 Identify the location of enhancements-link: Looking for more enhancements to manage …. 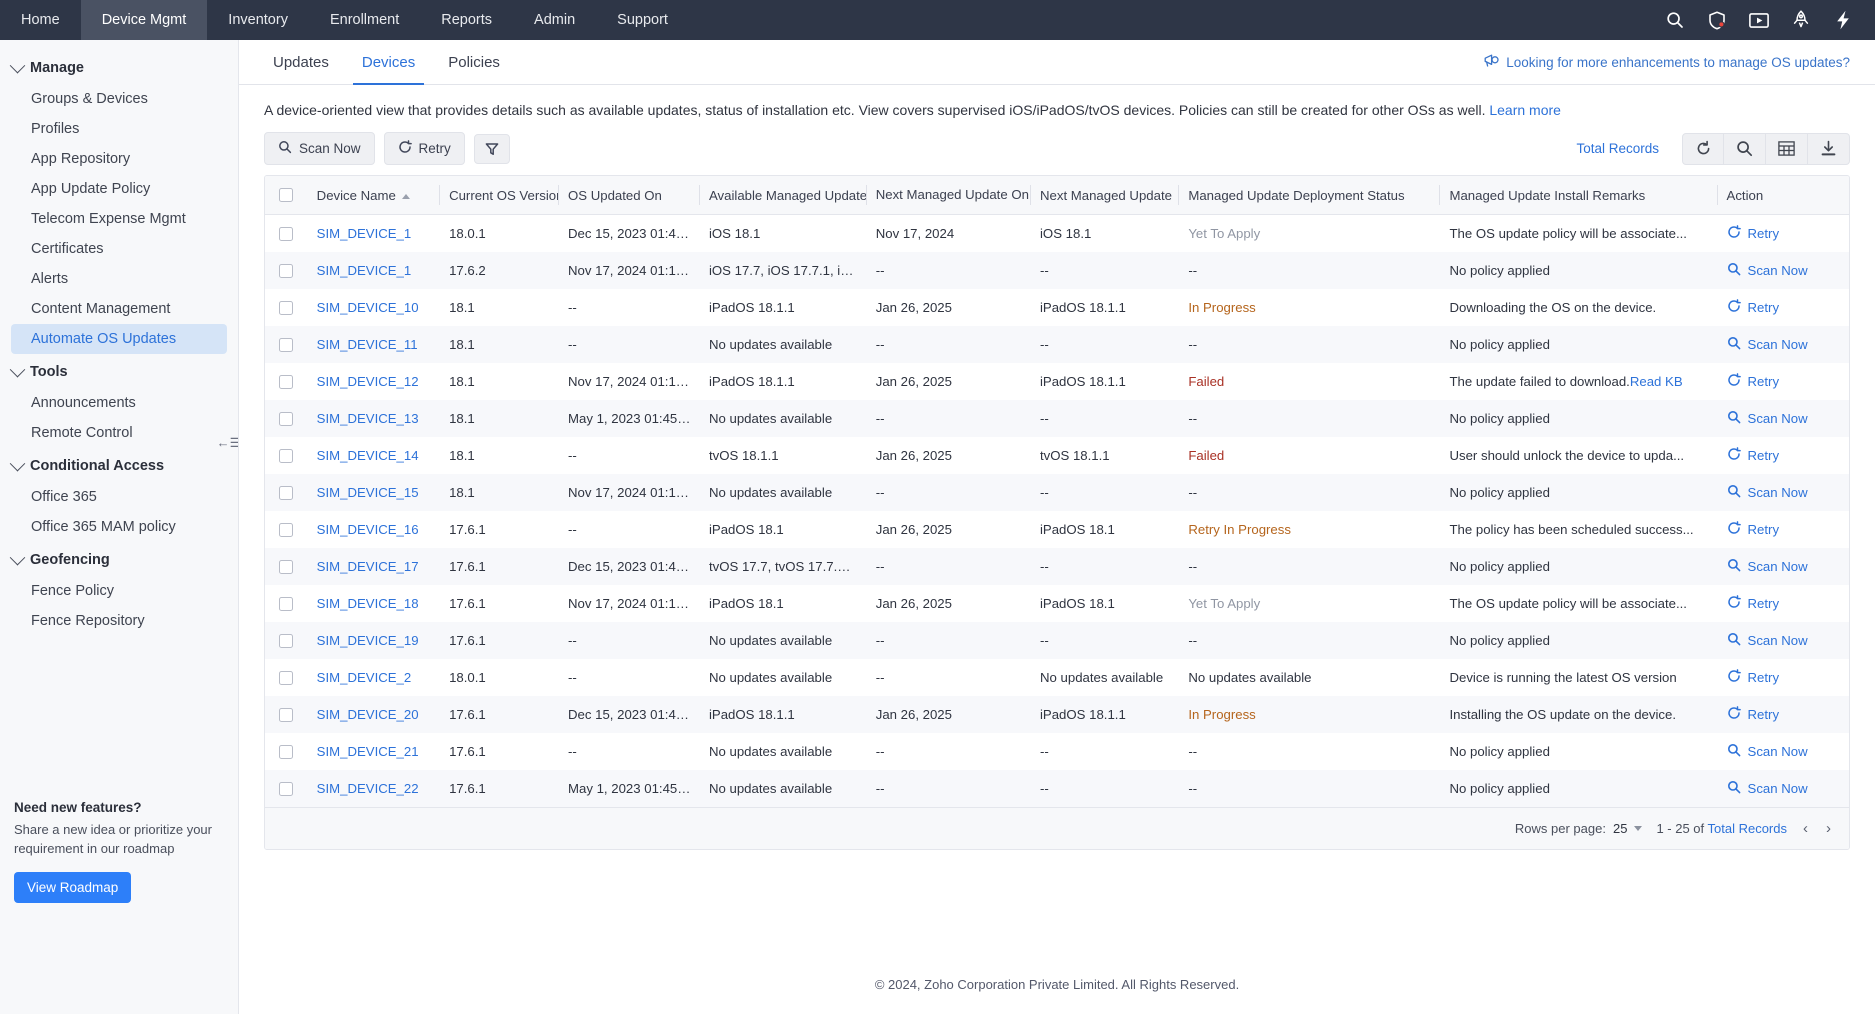
(1666, 62).